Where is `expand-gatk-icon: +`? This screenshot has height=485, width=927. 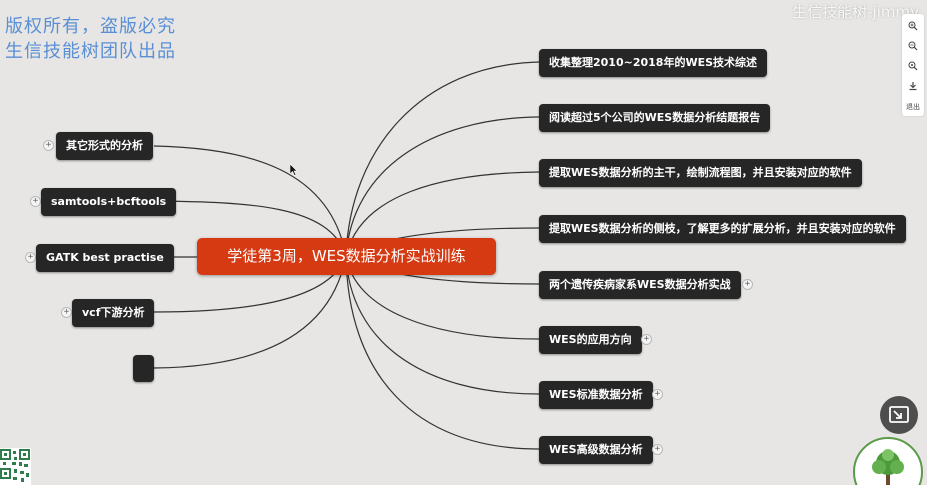 expand-gatk-icon: + is located at coordinates (30, 257).